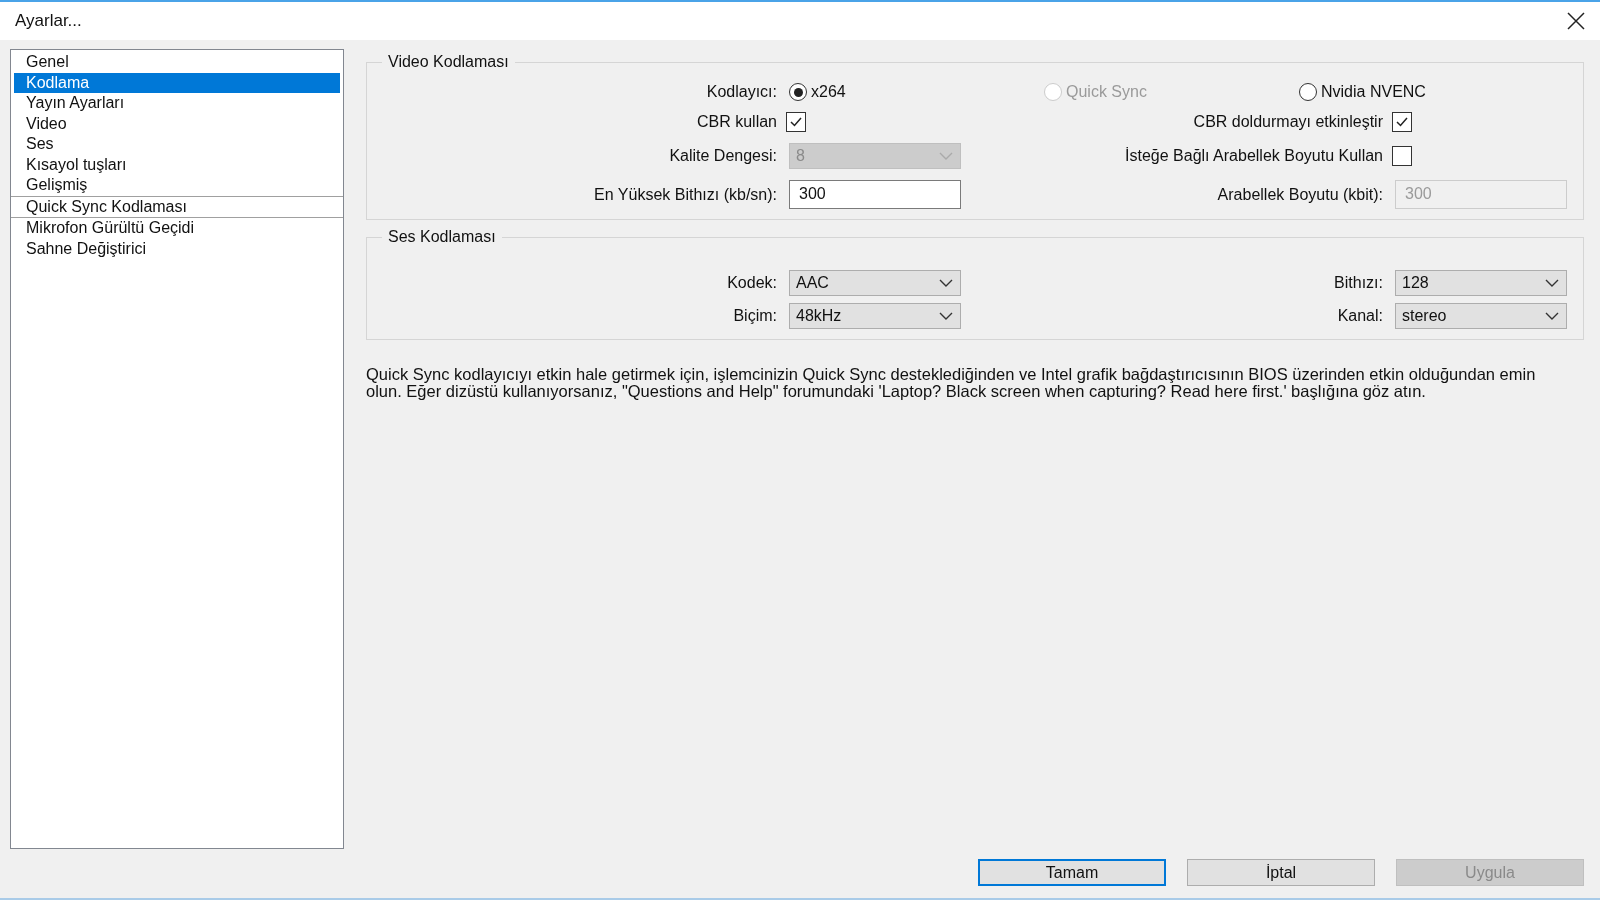 The image size is (1600, 900). What do you see at coordinates (1481, 316) in the screenshot?
I see `dropdown: stereo` at bounding box center [1481, 316].